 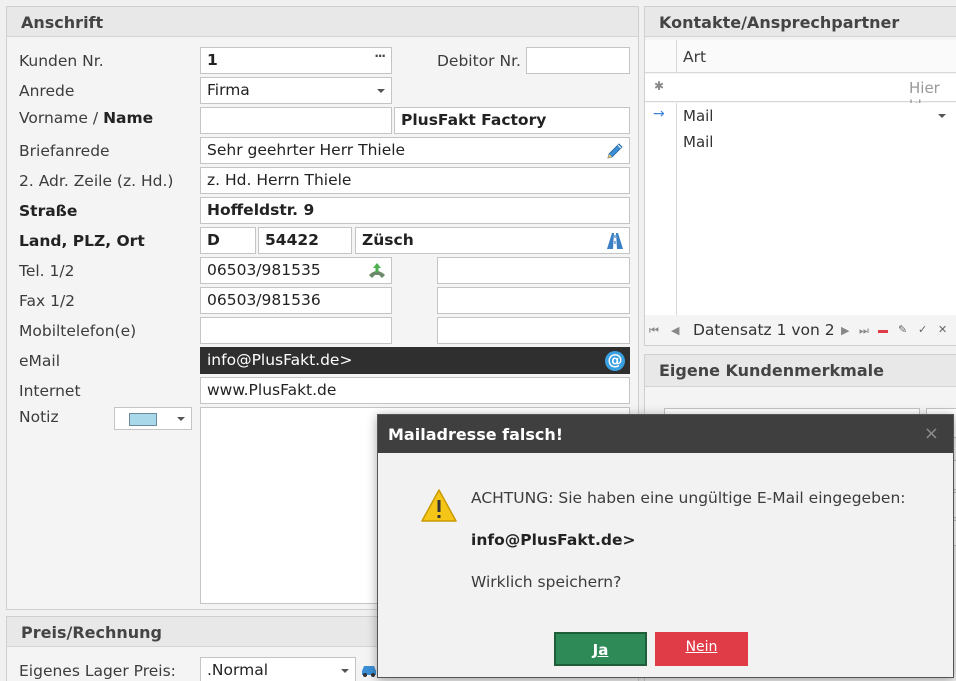 What do you see at coordinates (78, 331) in the screenshot?
I see `mobile-label: Mobiltelefon(e)` at bounding box center [78, 331].